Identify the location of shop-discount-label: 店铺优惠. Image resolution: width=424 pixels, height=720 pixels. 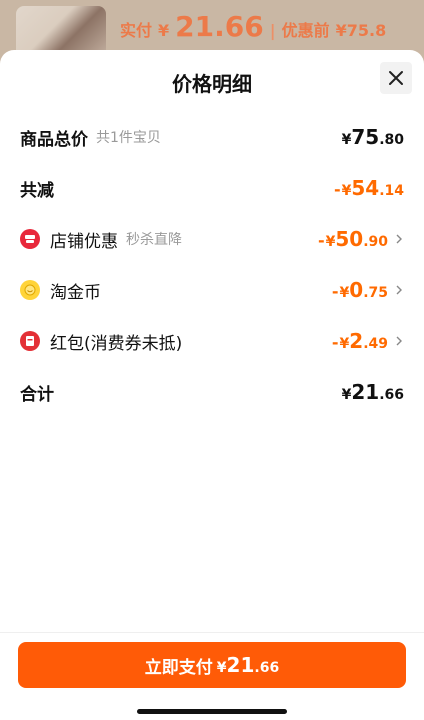
(84, 241).